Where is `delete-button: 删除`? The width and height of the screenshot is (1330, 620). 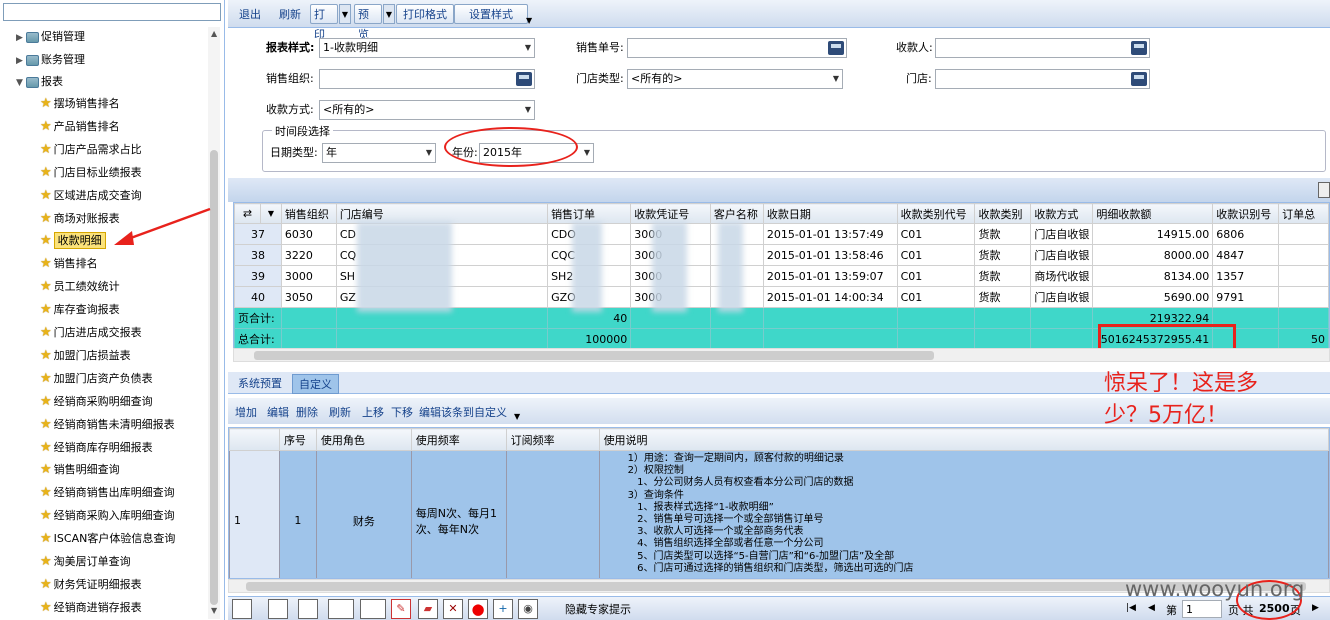 delete-button: 删除 is located at coordinates (307, 412).